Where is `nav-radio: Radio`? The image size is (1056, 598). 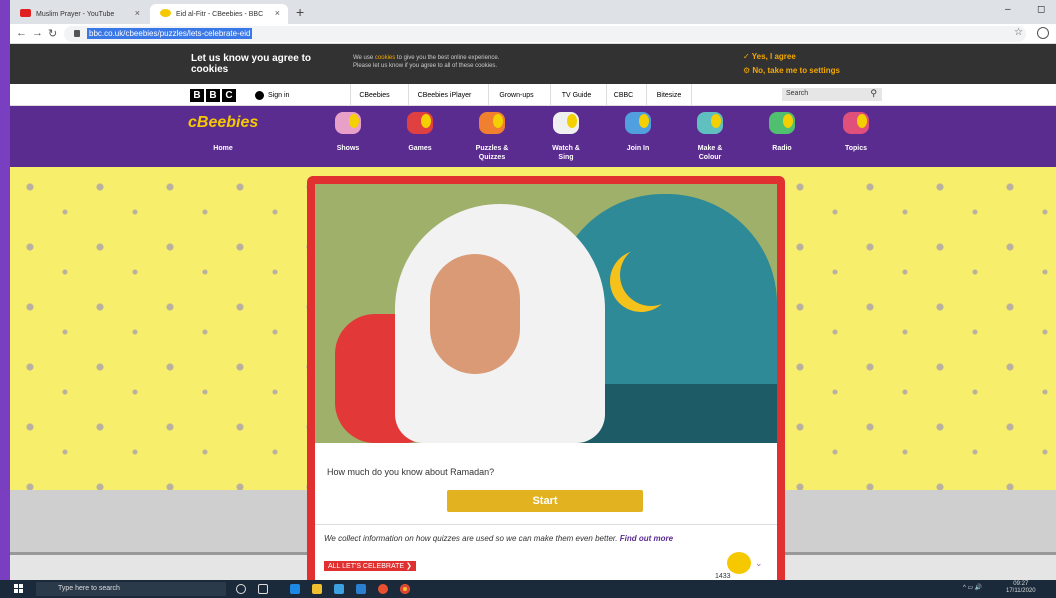 nav-radio: Radio is located at coordinates (782, 132).